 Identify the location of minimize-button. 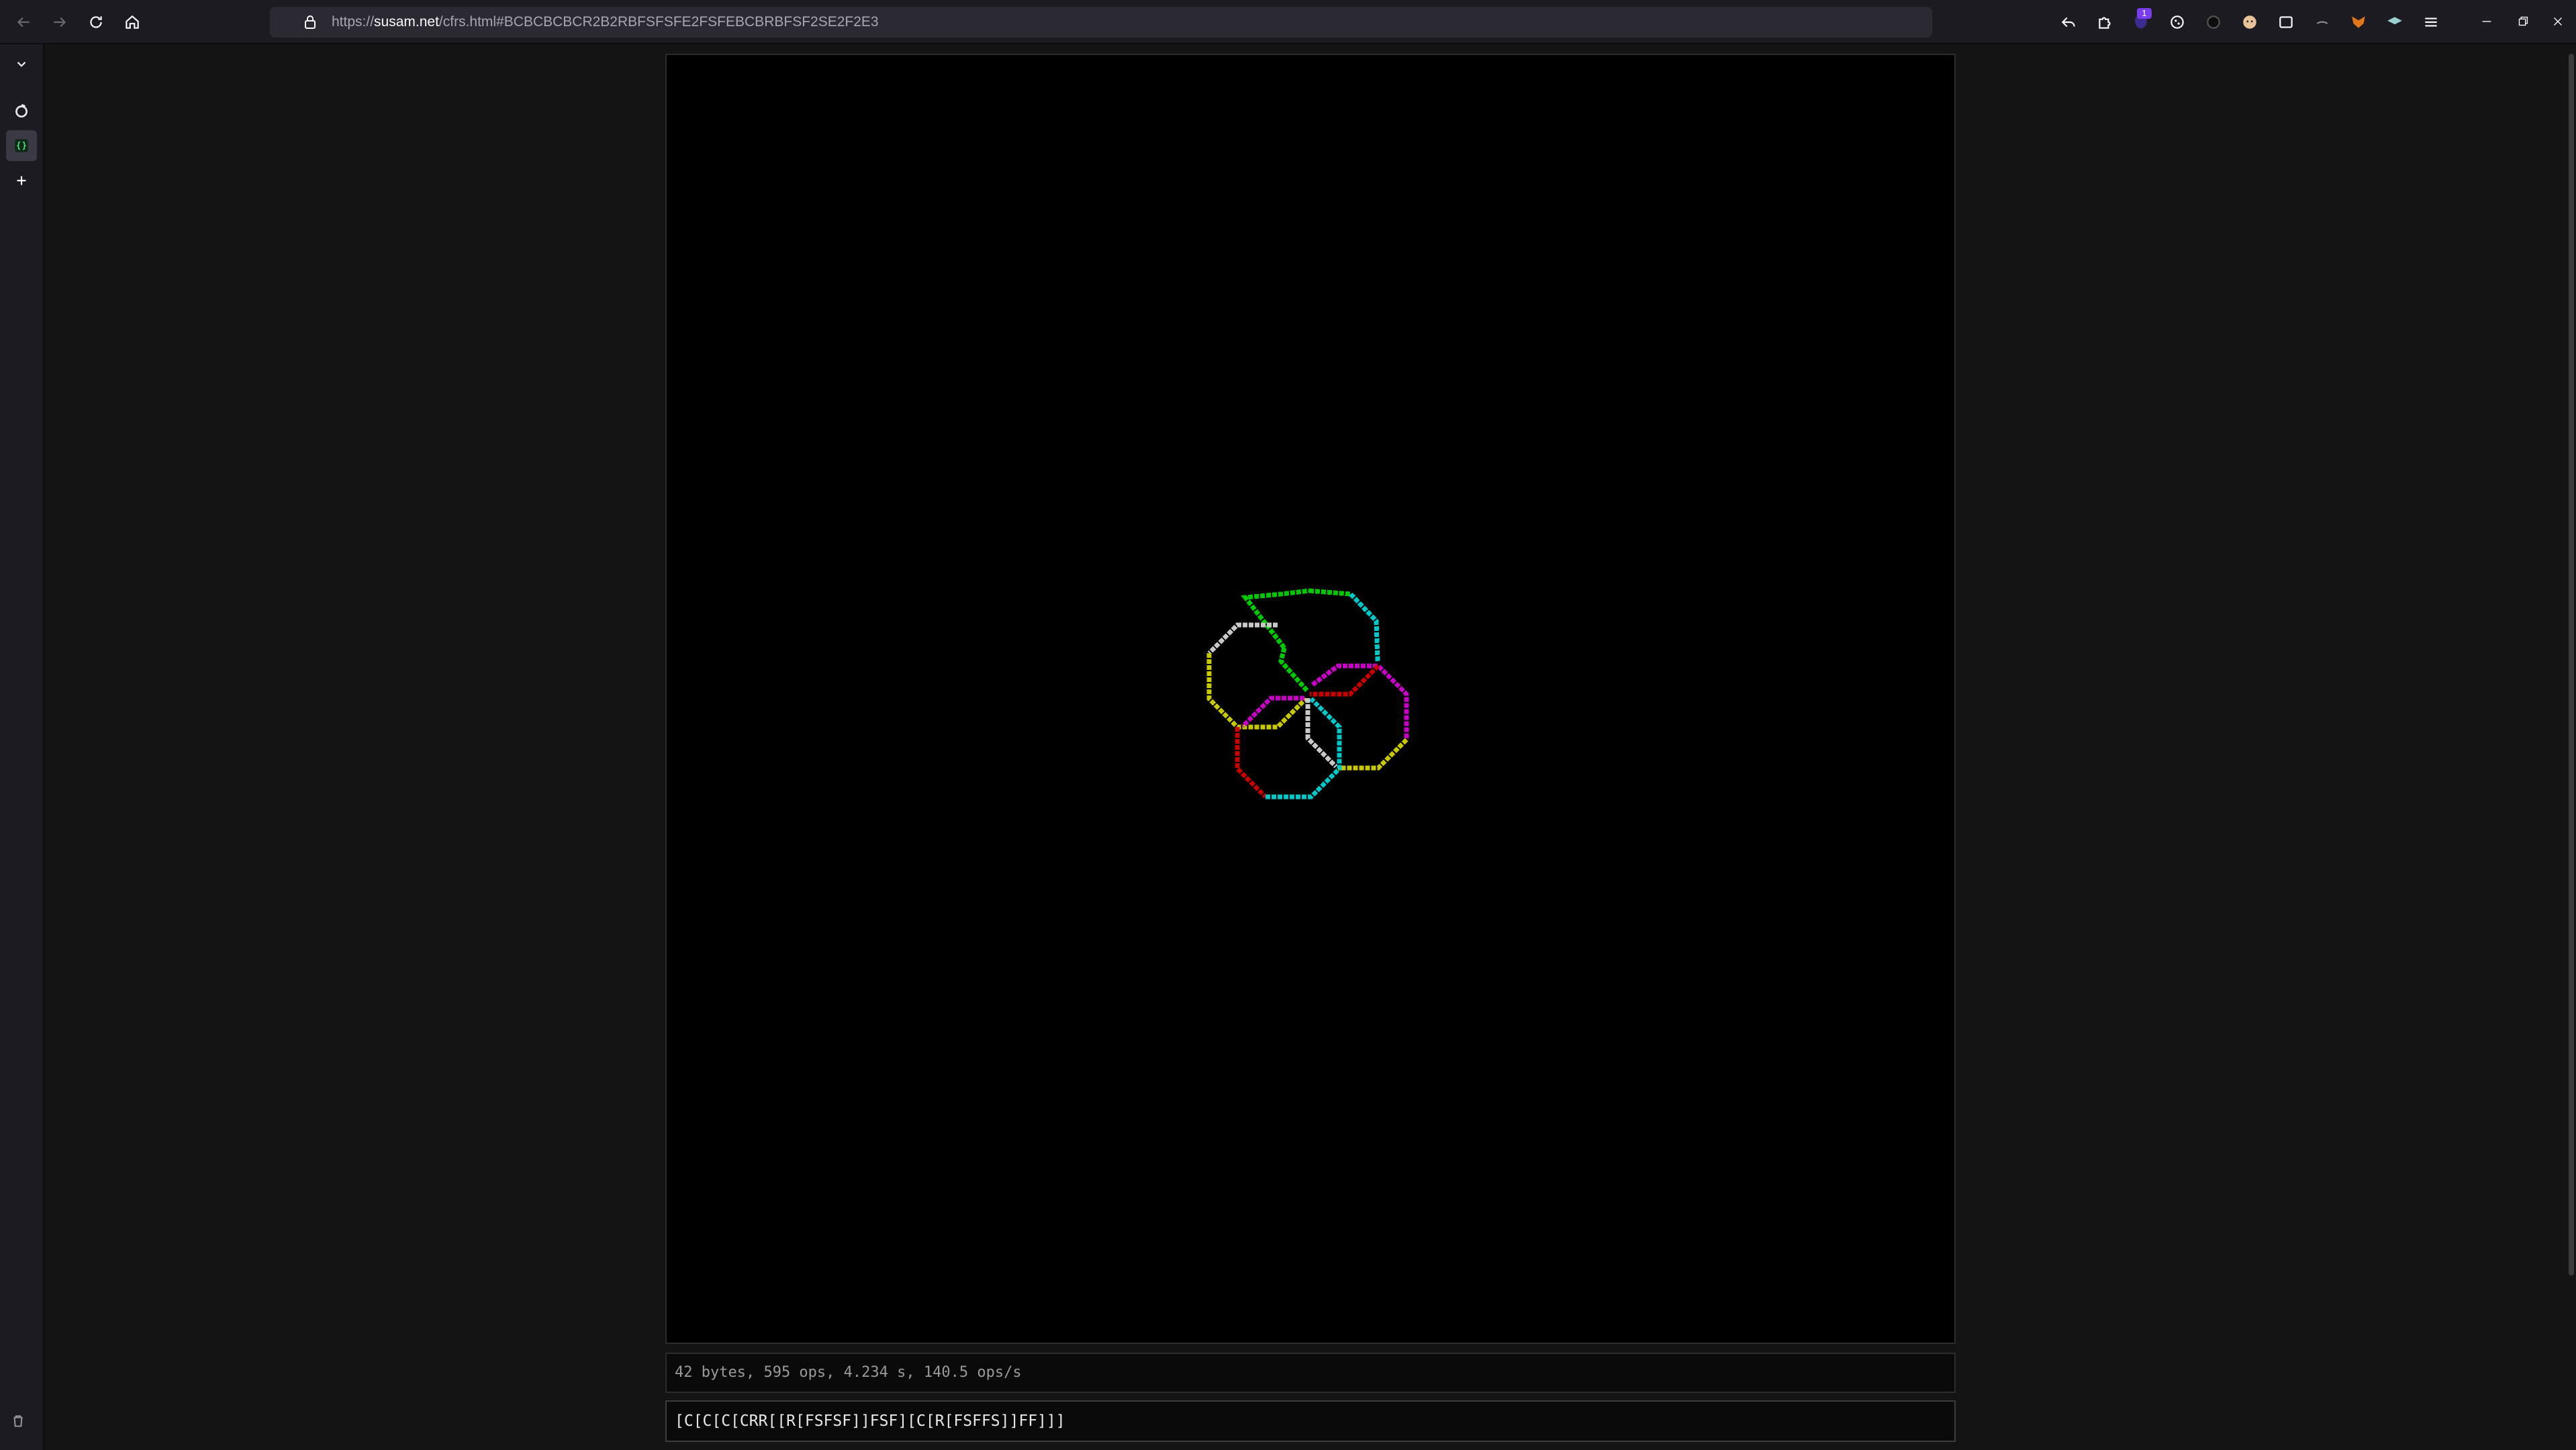
(2486, 21).